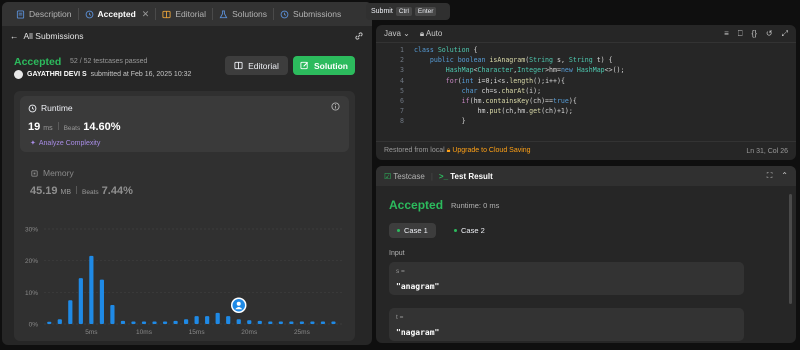 The image size is (800, 350). Describe the element at coordinates (34, 173) in the screenshot. I see `memory-icon` at that location.